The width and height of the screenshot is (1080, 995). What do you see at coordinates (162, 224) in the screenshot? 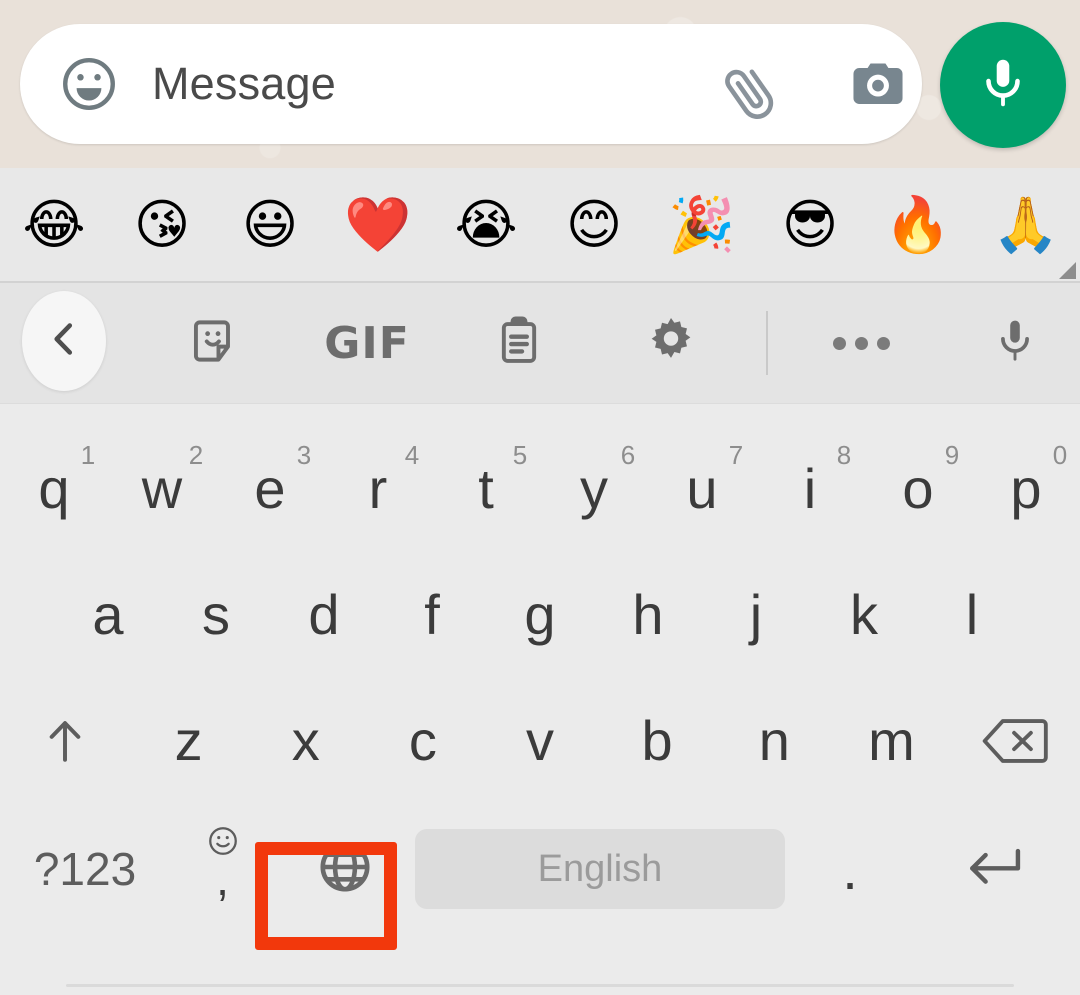
I see `emoji-suggestion-1: 😘` at bounding box center [162, 224].